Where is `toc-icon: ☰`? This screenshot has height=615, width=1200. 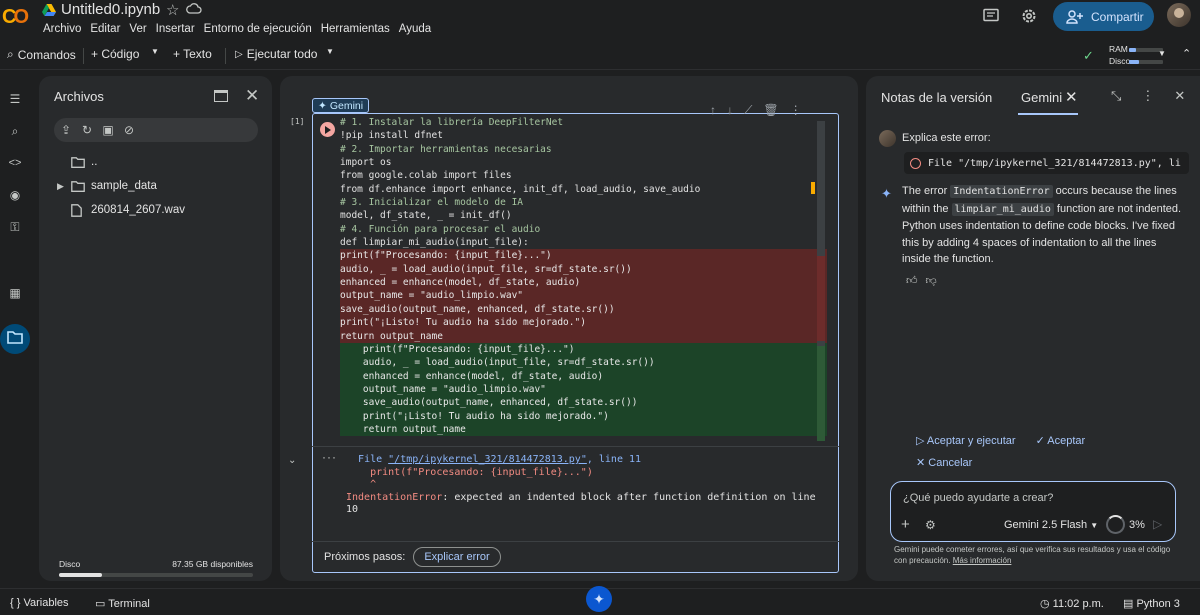 toc-icon: ☰ is located at coordinates (15, 99).